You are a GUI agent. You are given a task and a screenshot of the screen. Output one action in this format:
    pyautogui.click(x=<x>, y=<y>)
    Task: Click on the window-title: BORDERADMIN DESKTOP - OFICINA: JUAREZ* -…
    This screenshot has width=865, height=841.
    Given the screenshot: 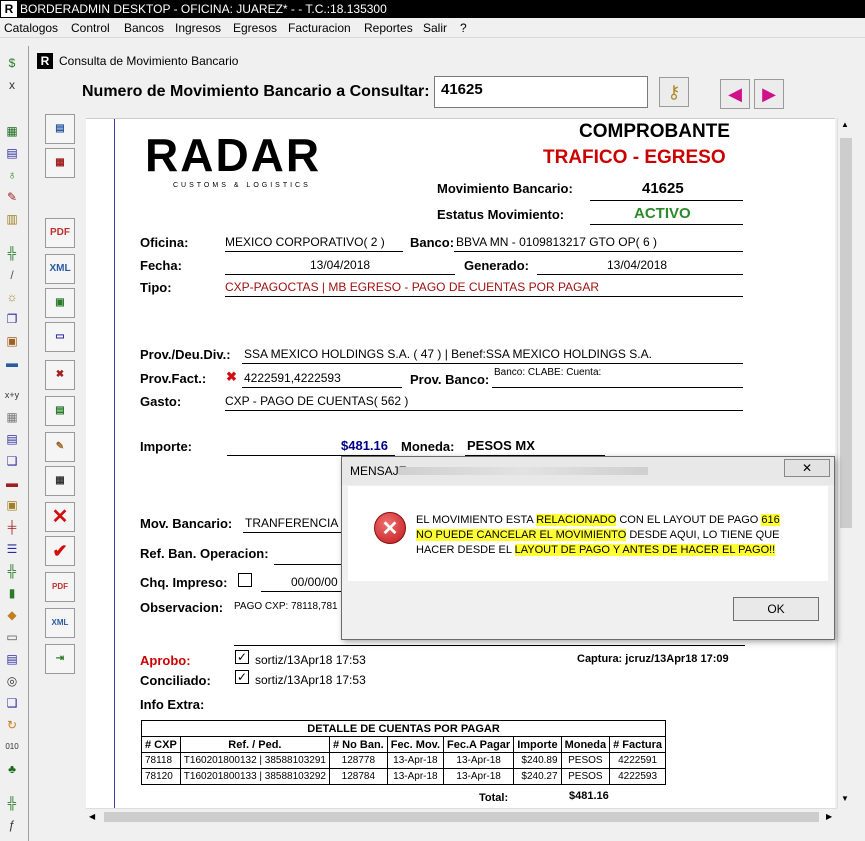 What is the action you would take?
    pyautogui.click(x=203, y=9)
    